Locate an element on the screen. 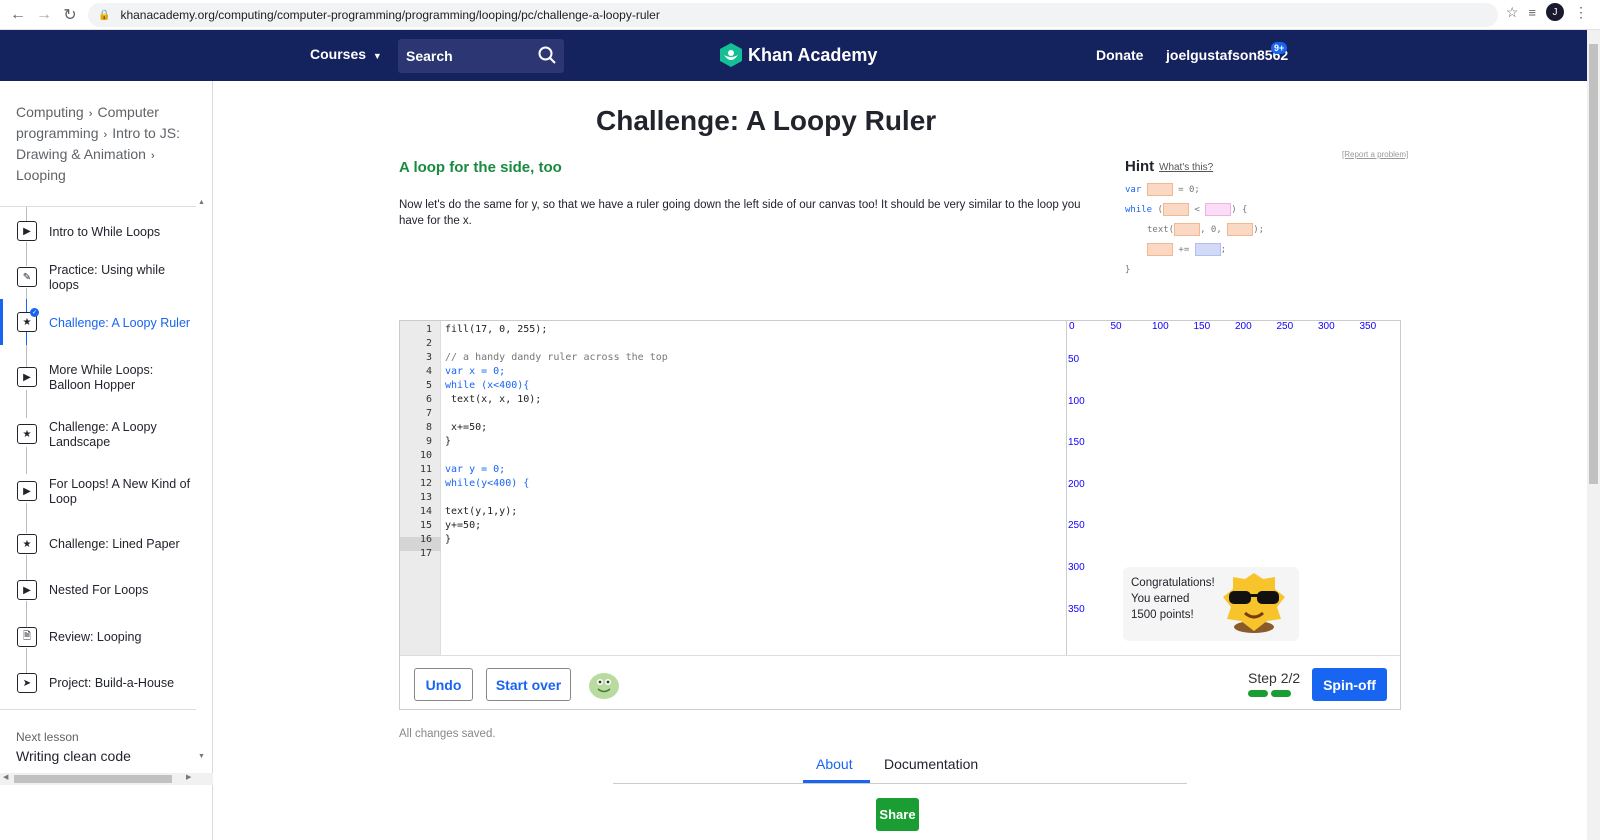 This screenshot has width=1600, height=840. winston-sunglasses-avatar is located at coordinates (1254, 603).